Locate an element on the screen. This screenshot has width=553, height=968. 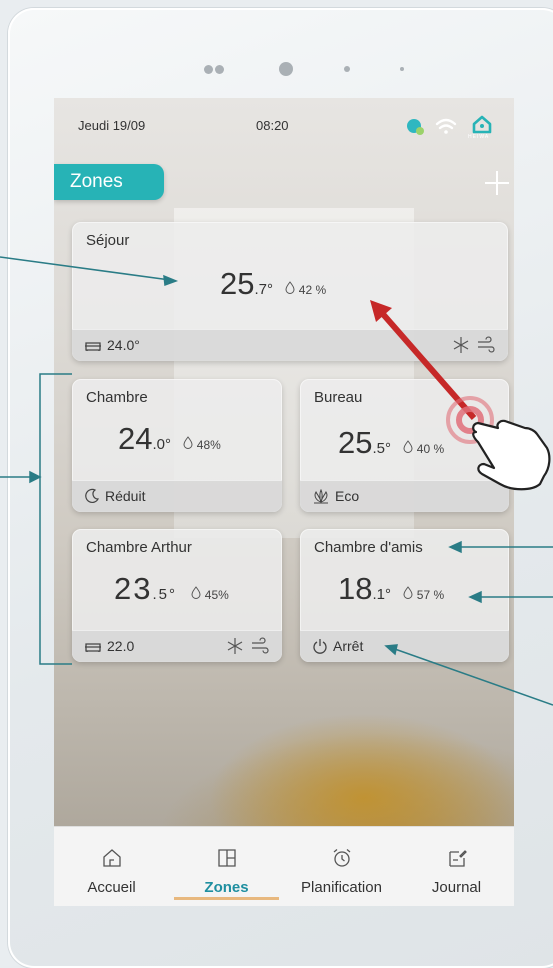
moon-icon is located at coordinates (92, 495).